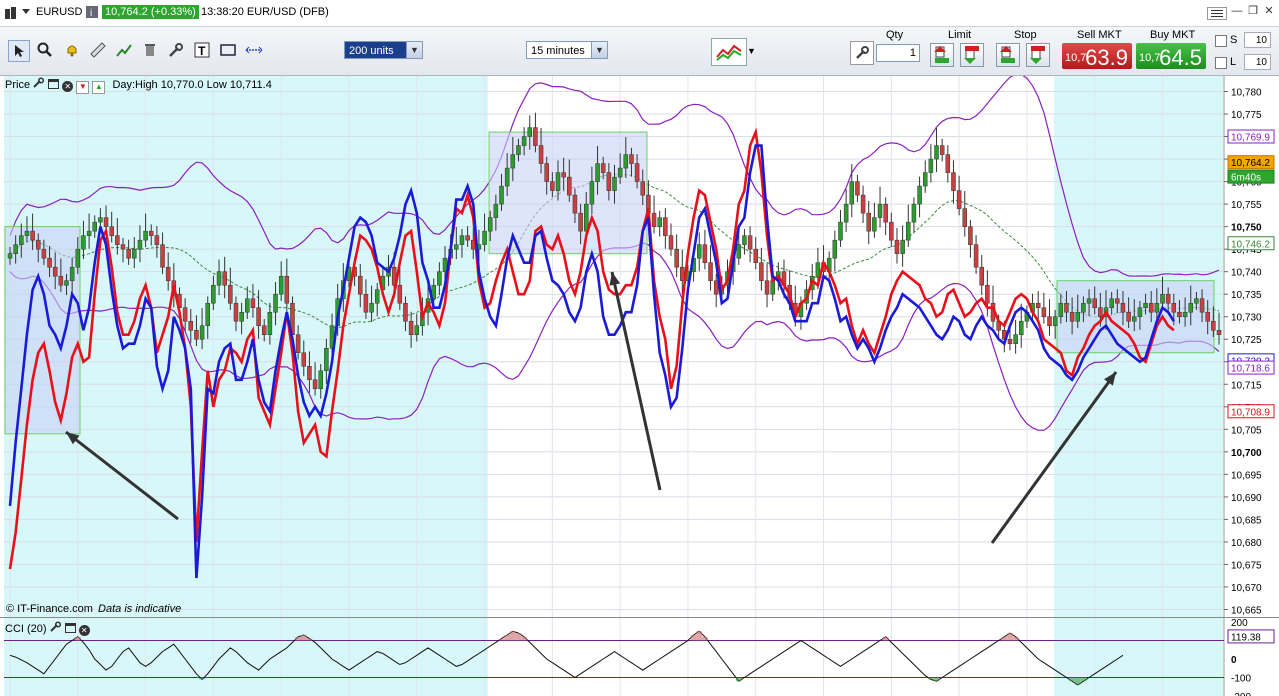  What do you see at coordinates (19, 51) in the screenshot?
I see `pointer-icon` at bounding box center [19, 51].